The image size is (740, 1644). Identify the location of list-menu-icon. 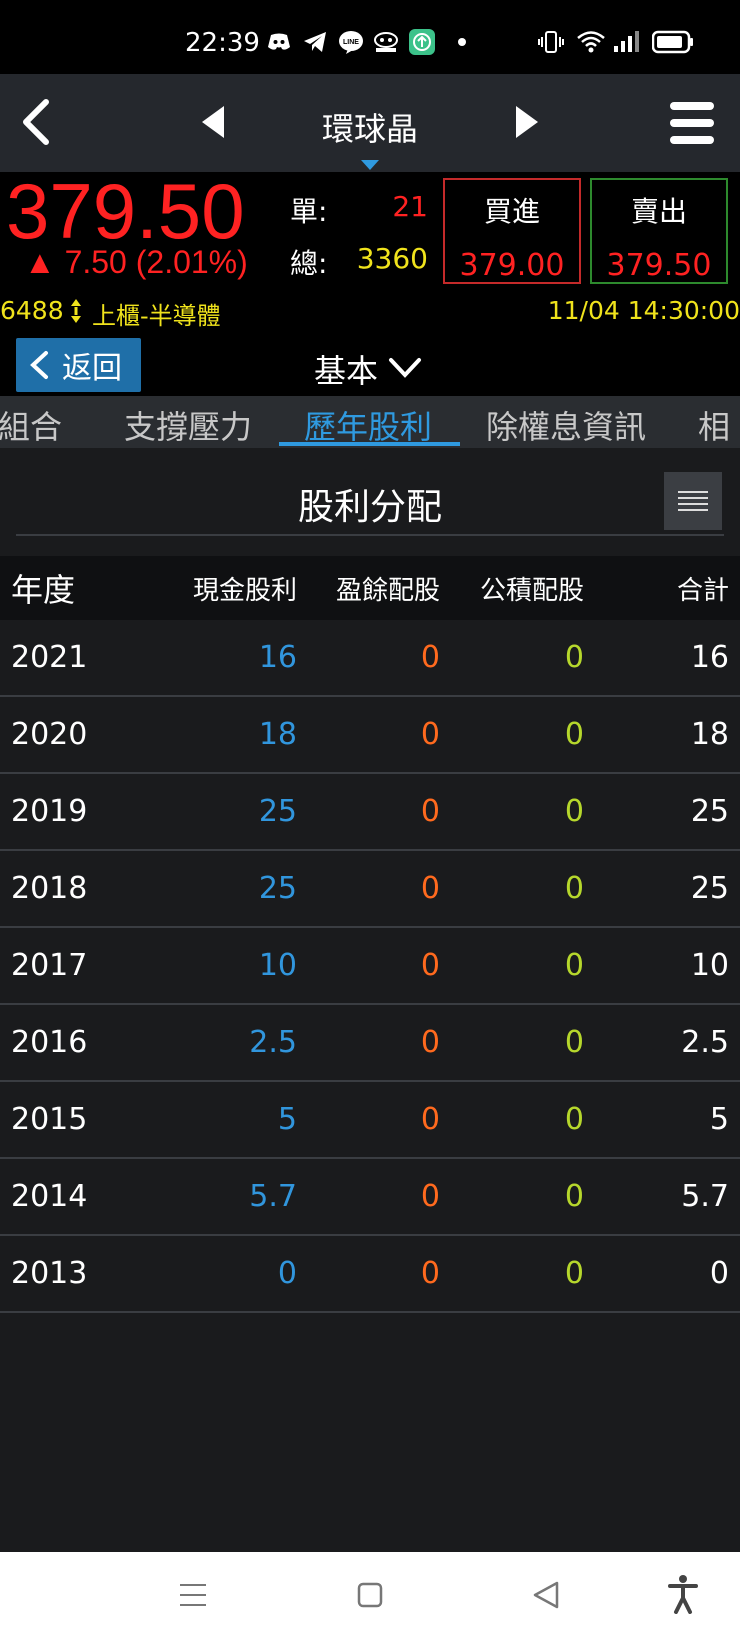
(693, 501).